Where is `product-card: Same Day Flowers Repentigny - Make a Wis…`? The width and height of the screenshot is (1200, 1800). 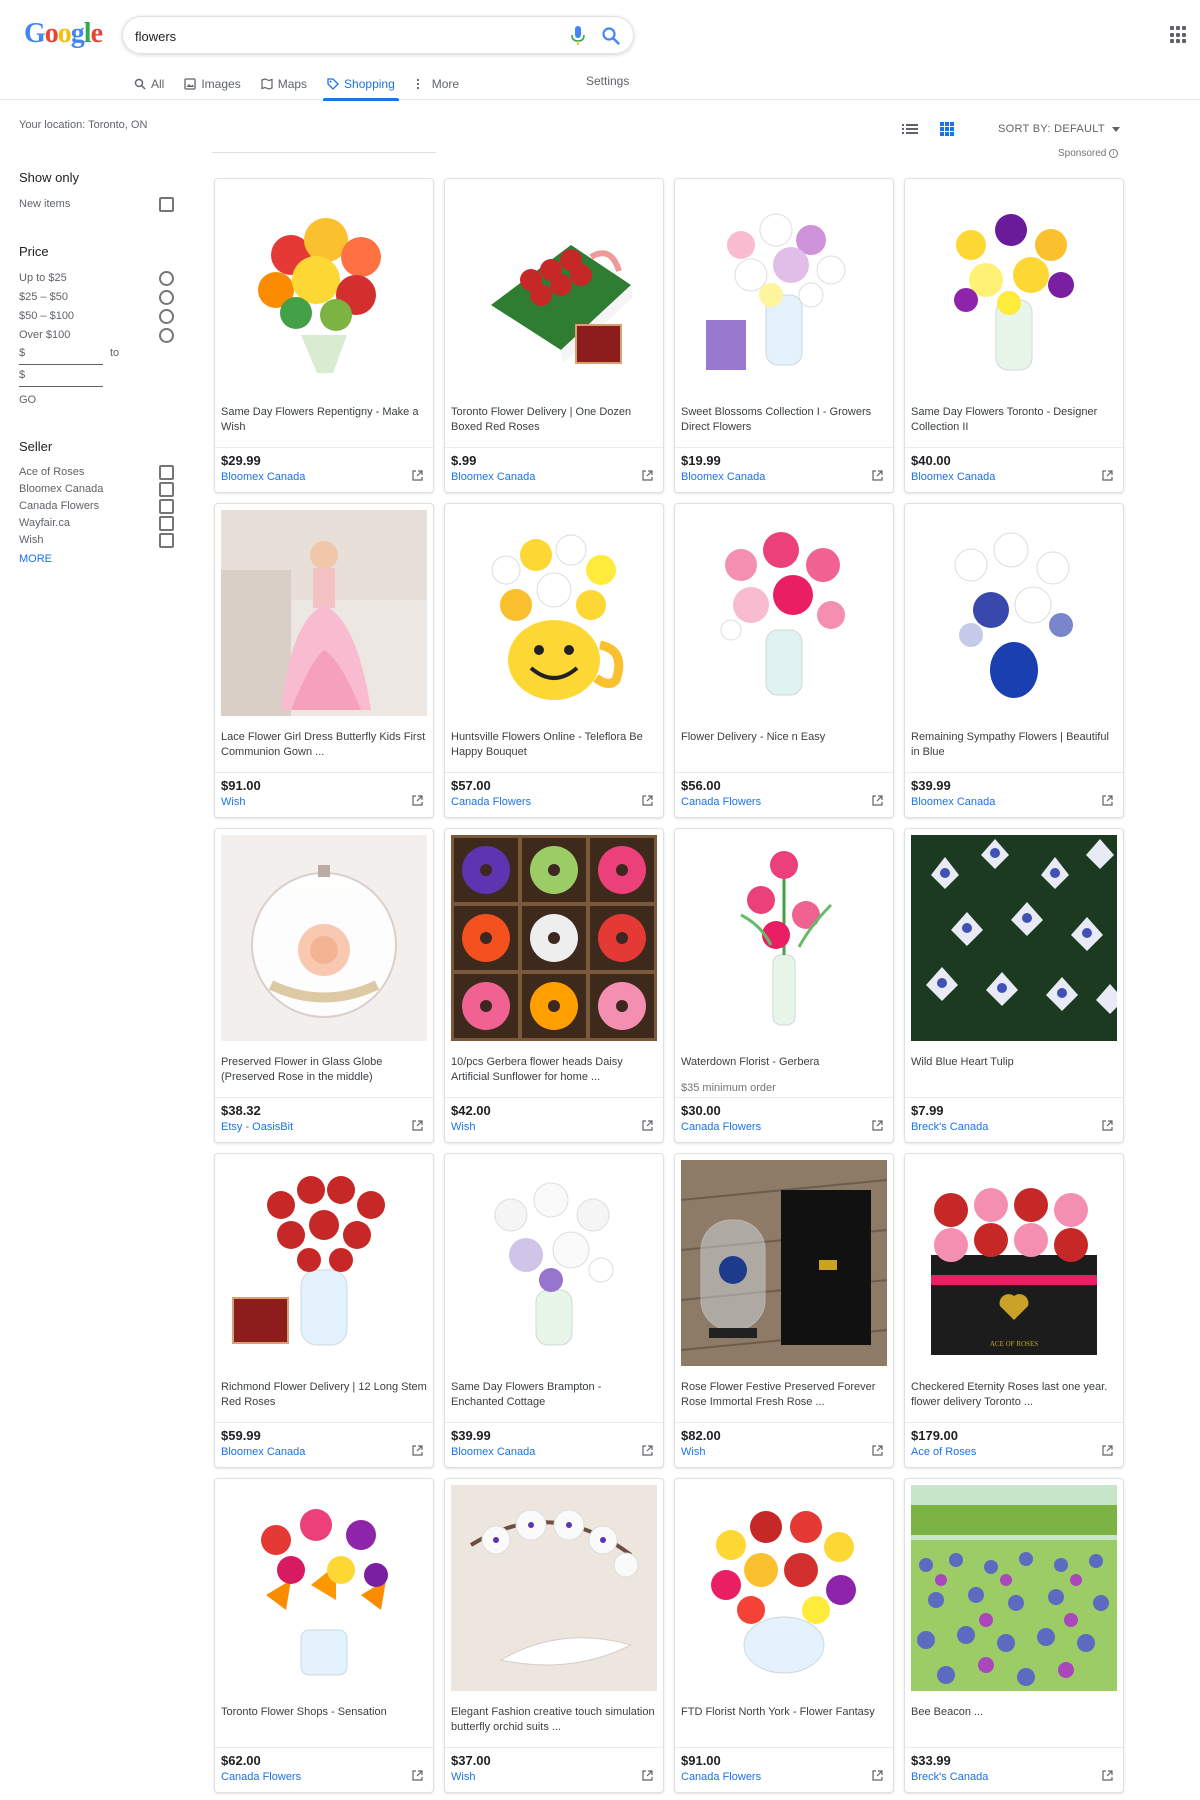
product-card: Same Day Flowers Repentigny - Make a Wis… is located at coordinates (324, 335).